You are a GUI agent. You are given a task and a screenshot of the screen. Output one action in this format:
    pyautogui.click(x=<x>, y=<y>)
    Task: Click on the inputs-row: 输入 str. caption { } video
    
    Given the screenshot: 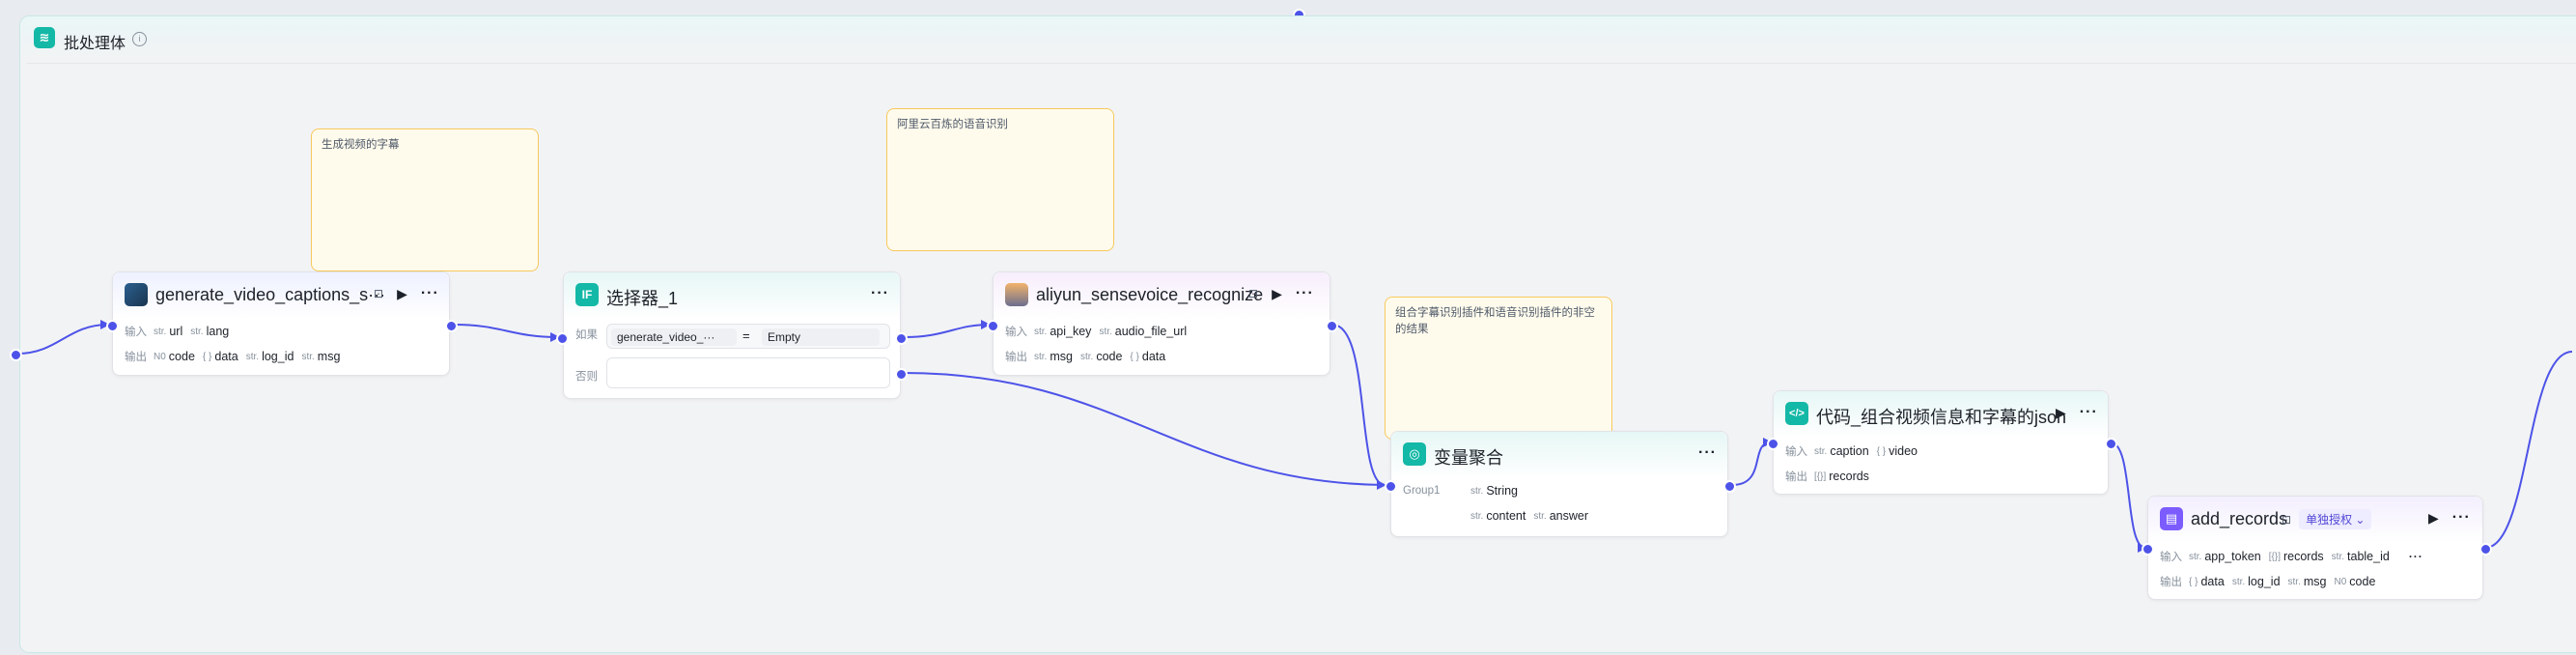 What is the action you would take?
    pyautogui.click(x=1852, y=451)
    